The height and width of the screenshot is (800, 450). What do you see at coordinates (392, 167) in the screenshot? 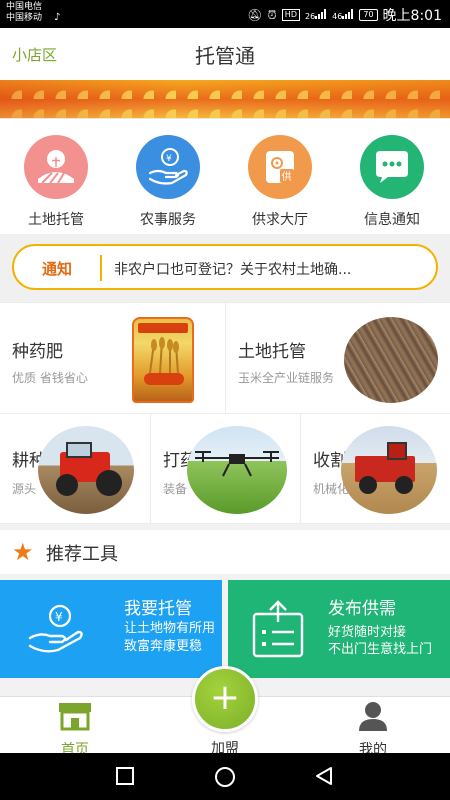
I see `chat-bubble-icon` at bounding box center [392, 167].